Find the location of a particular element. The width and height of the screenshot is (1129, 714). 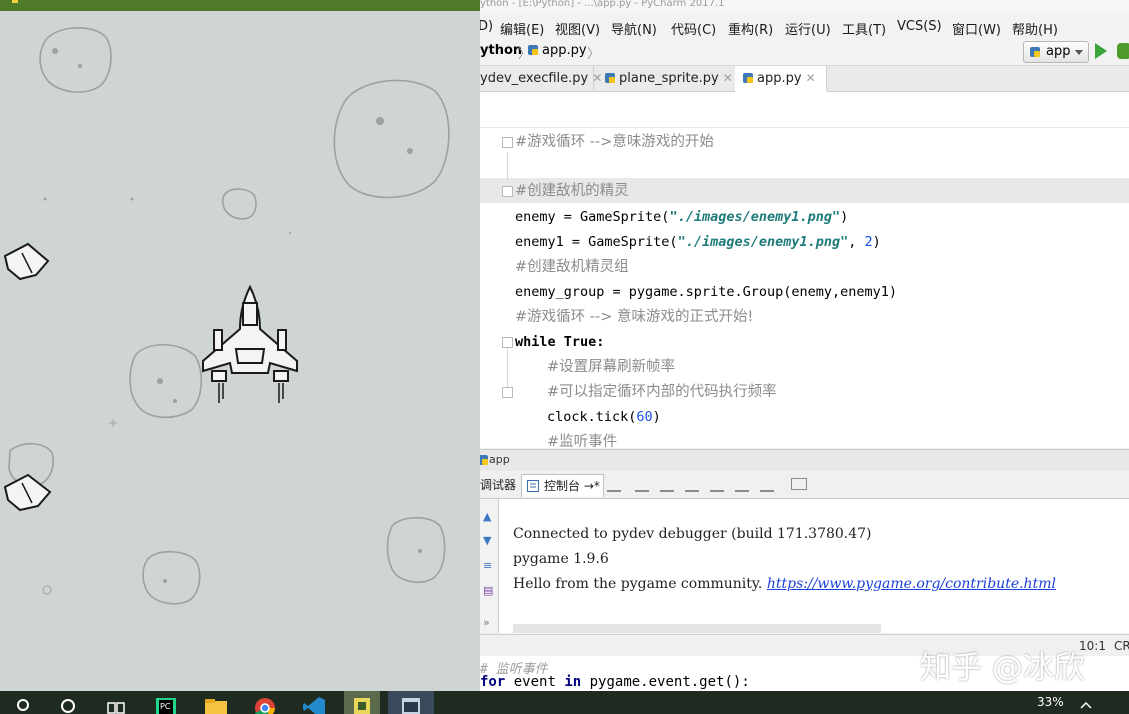

menu-help: 帮助(H) is located at coordinates (1035, 28).